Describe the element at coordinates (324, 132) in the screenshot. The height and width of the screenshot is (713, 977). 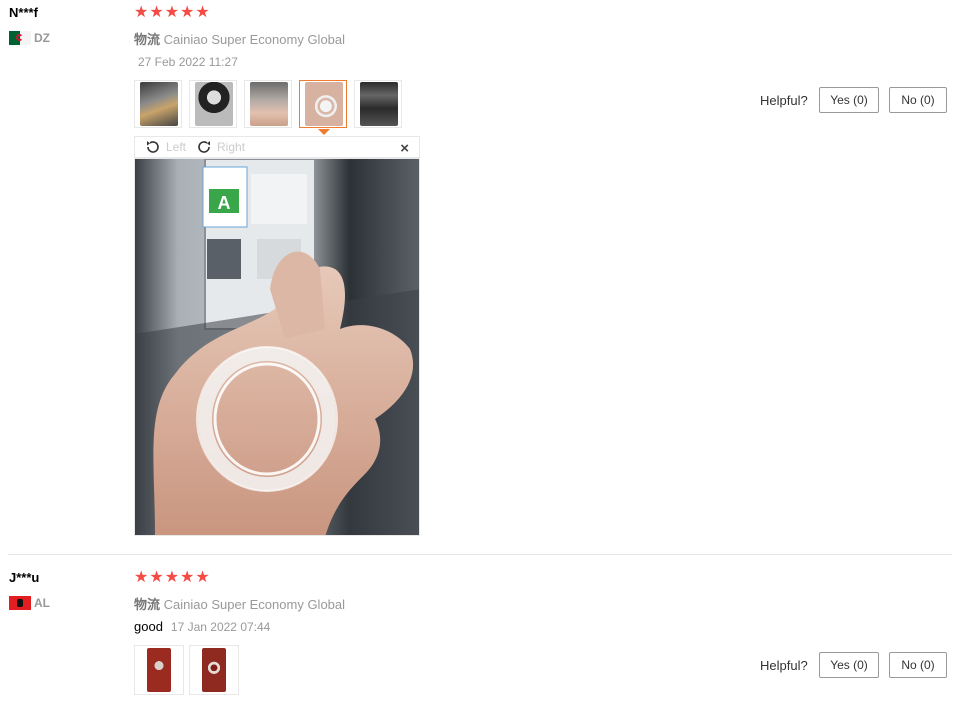
I see `active-thumb-caret` at that location.